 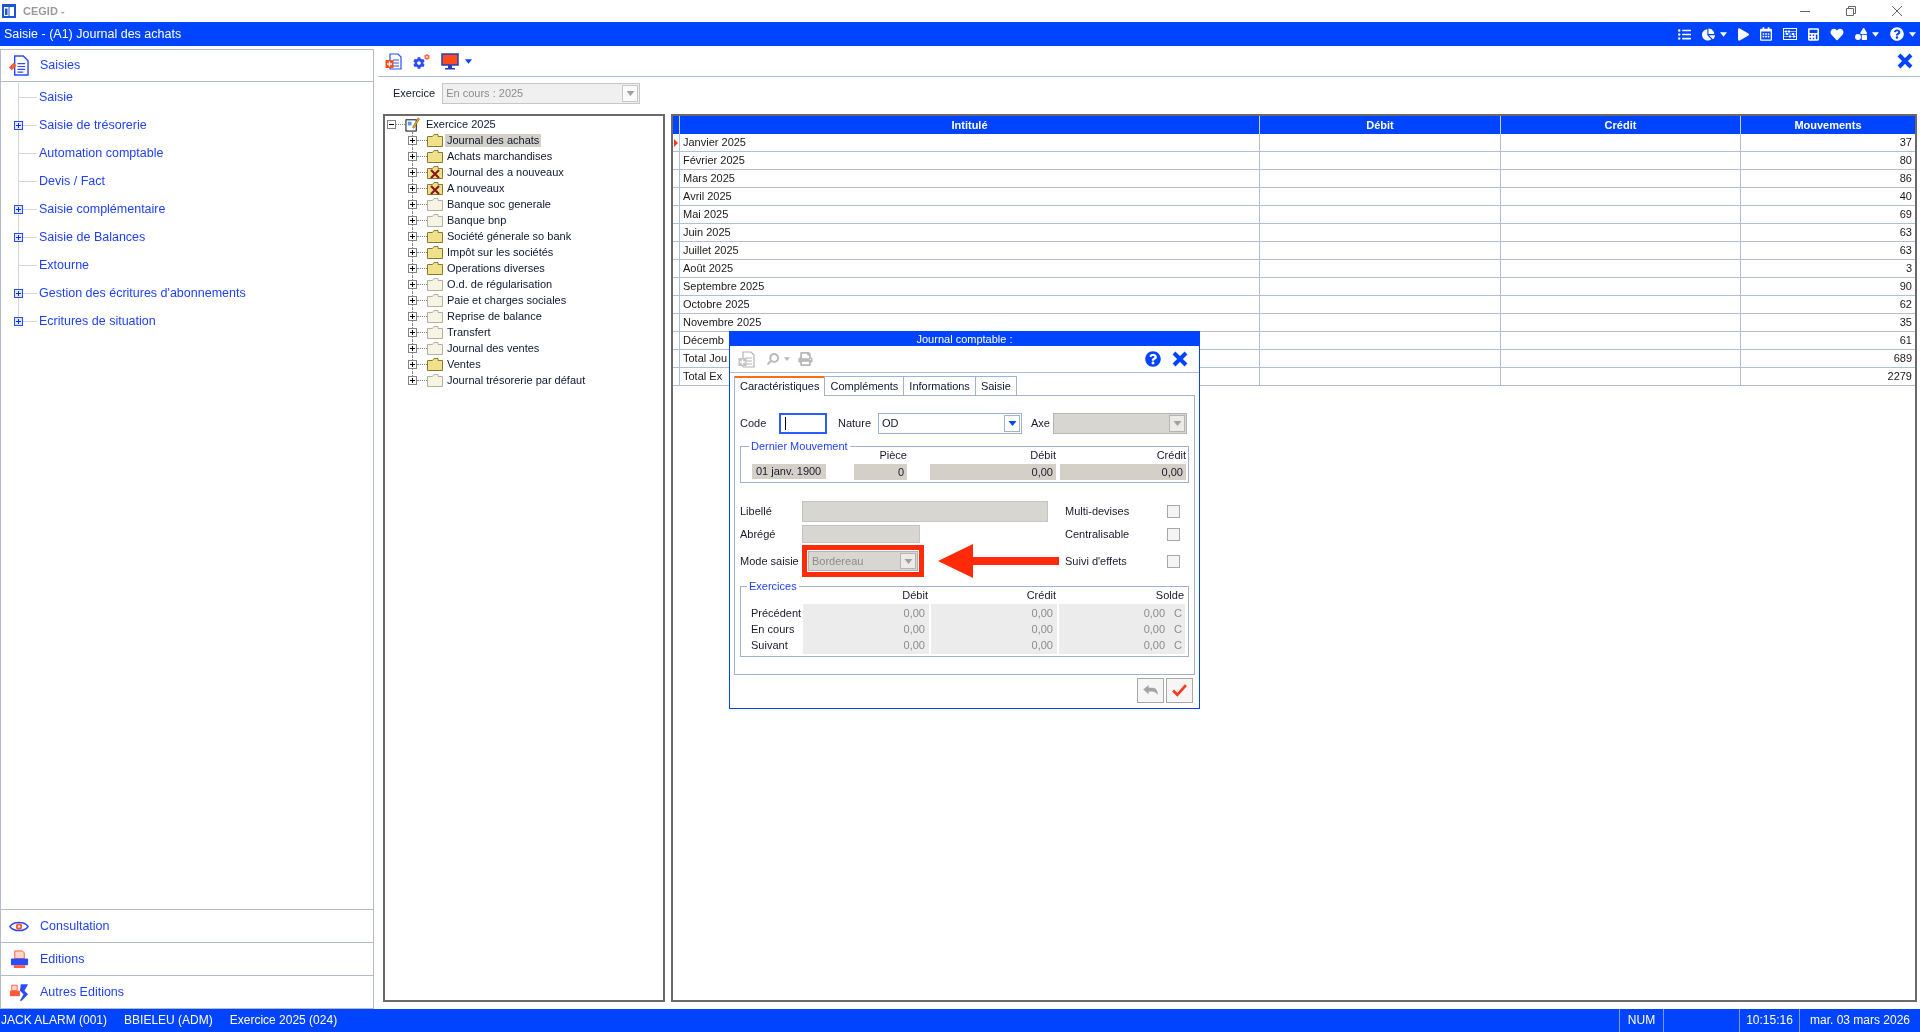 What do you see at coordinates (469, 332) in the screenshot?
I see `tree-item: Transfert` at bounding box center [469, 332].